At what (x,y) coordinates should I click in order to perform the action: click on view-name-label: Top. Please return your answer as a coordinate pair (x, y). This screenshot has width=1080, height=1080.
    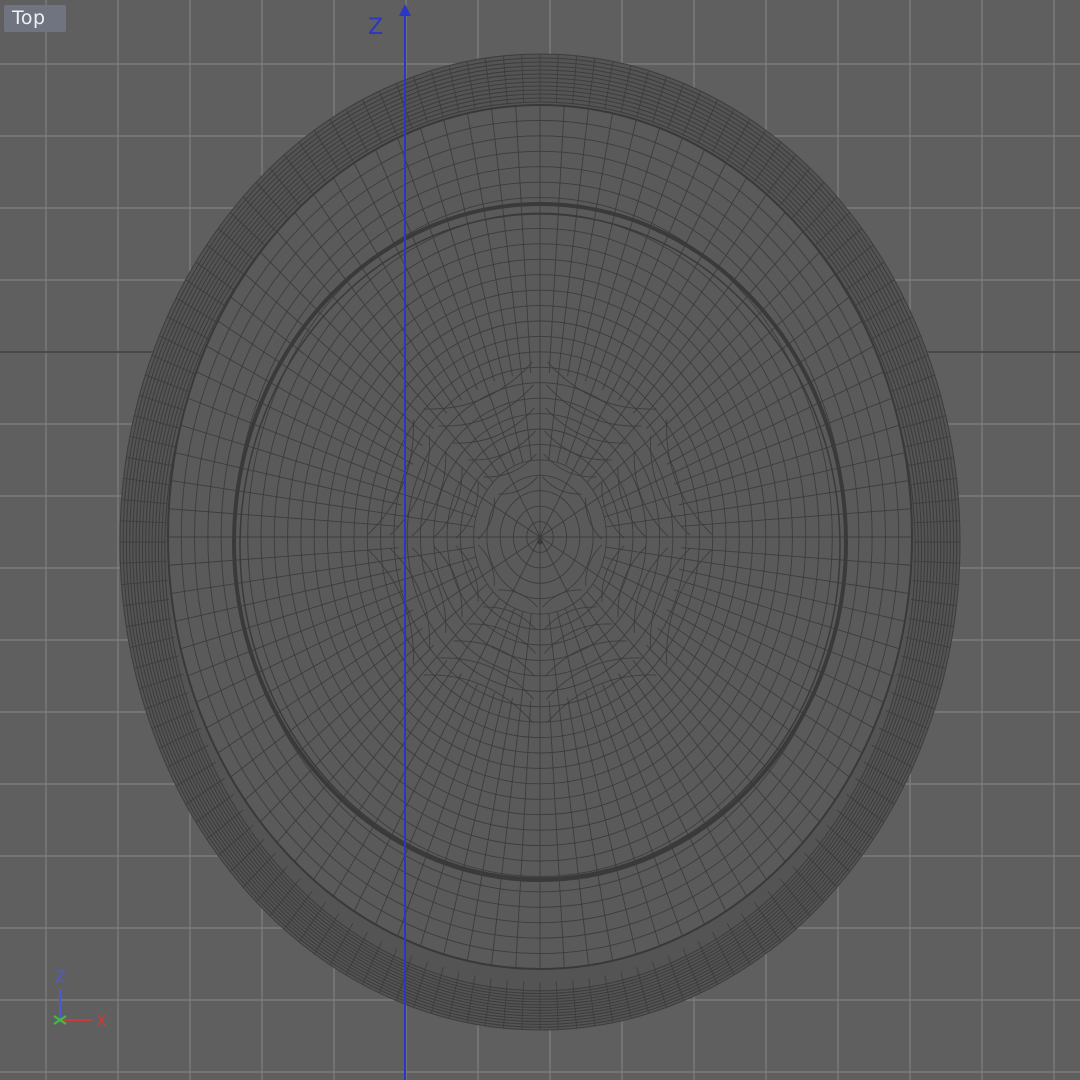
    Looking at the image, I should click on (35, 18).